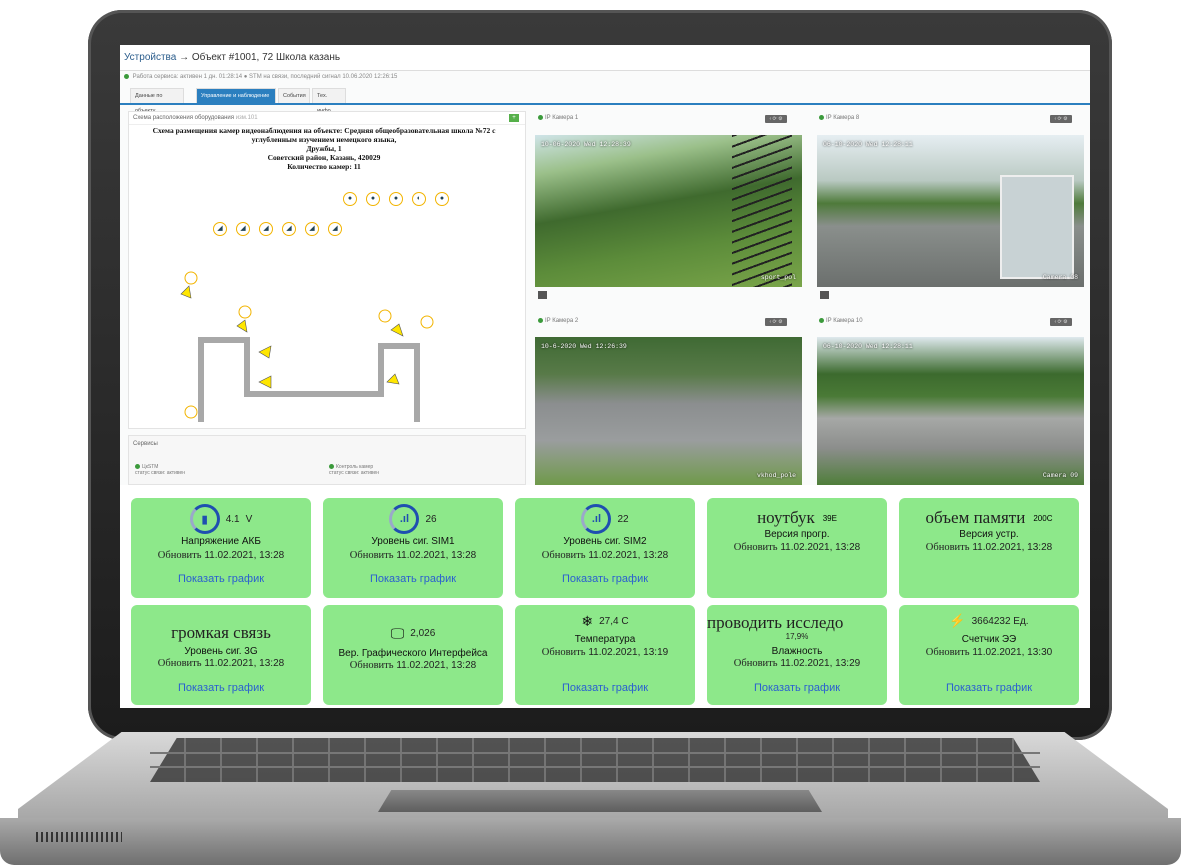 This screenshot has height=865, width=1181. I want to click on service-status-dot-icon, so click(331, 467).